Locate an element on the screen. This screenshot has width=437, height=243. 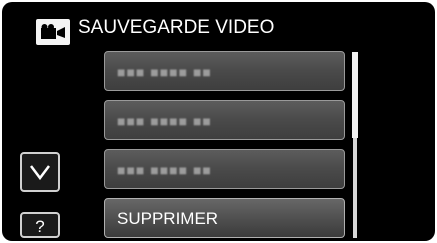
scrollbar-thumb is located at coordinates (355, 95).